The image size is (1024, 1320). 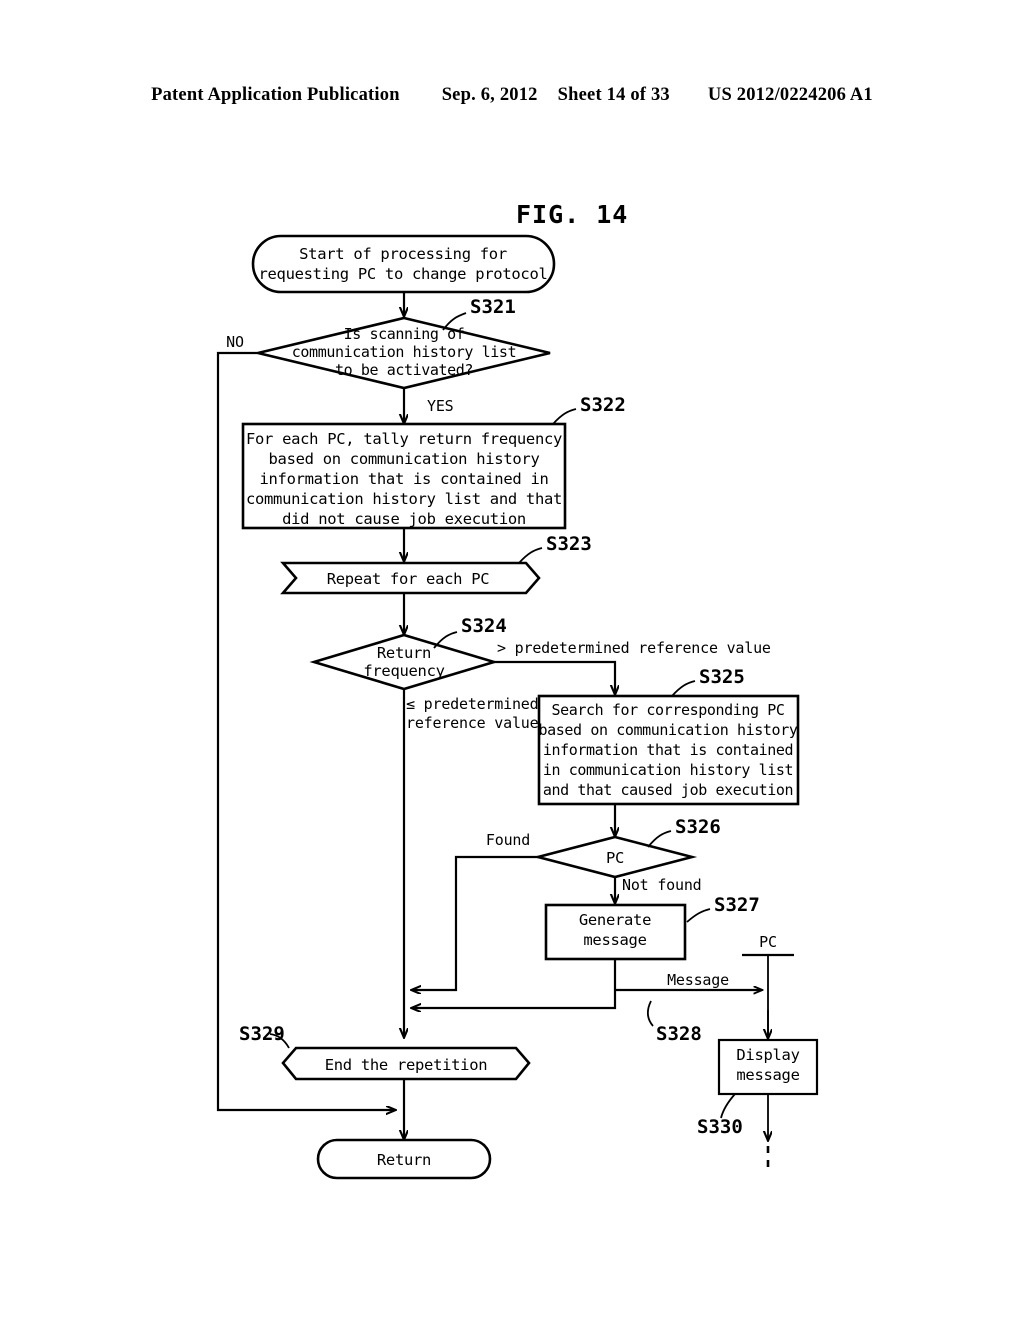 I want to click on decision-s321-line-2: communication history list, so click(x=404, y=352).